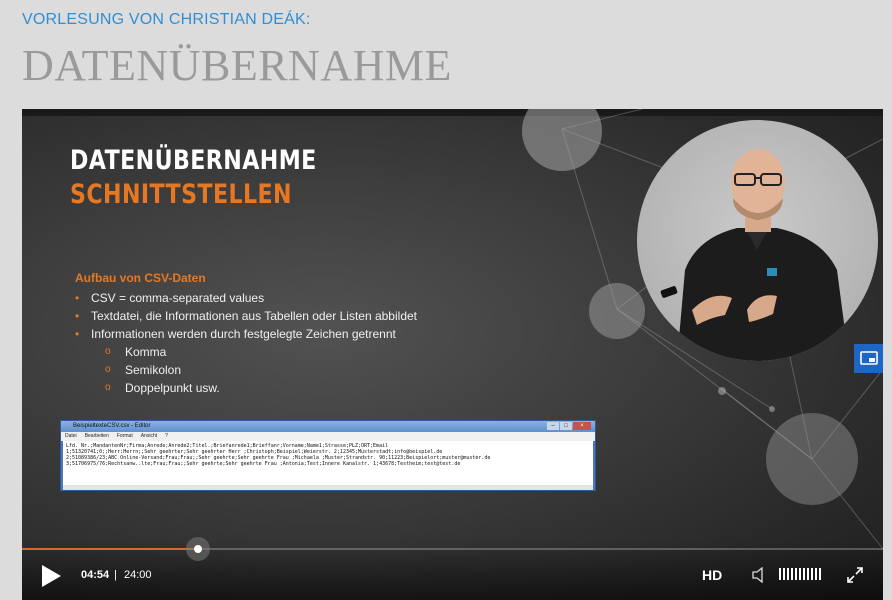  I want to click on editor-menu-item: Ansicht, so click(149, 436).